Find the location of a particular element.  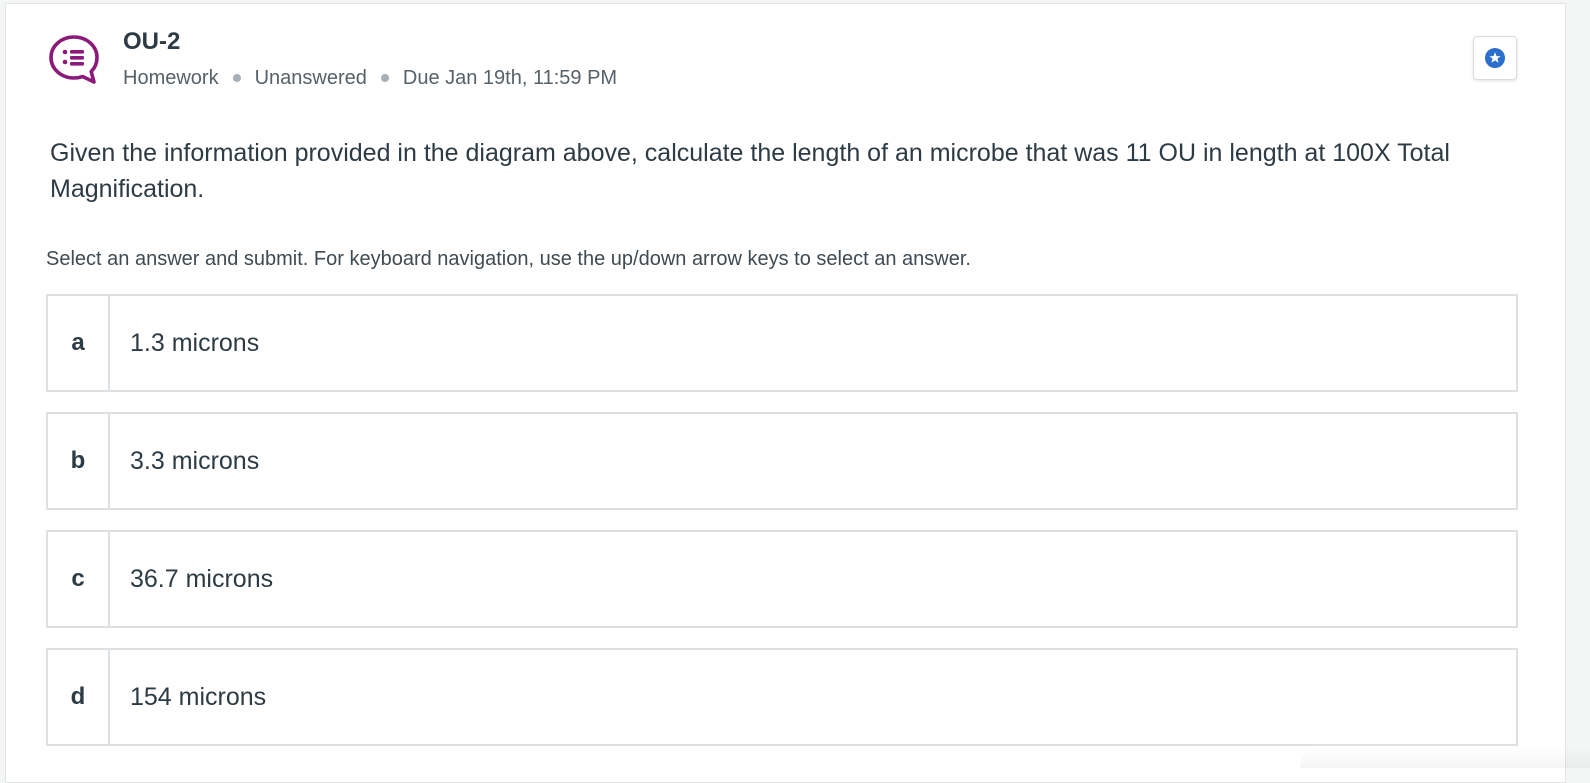

floating-panel-edge is located at coordinates (1445, 758).